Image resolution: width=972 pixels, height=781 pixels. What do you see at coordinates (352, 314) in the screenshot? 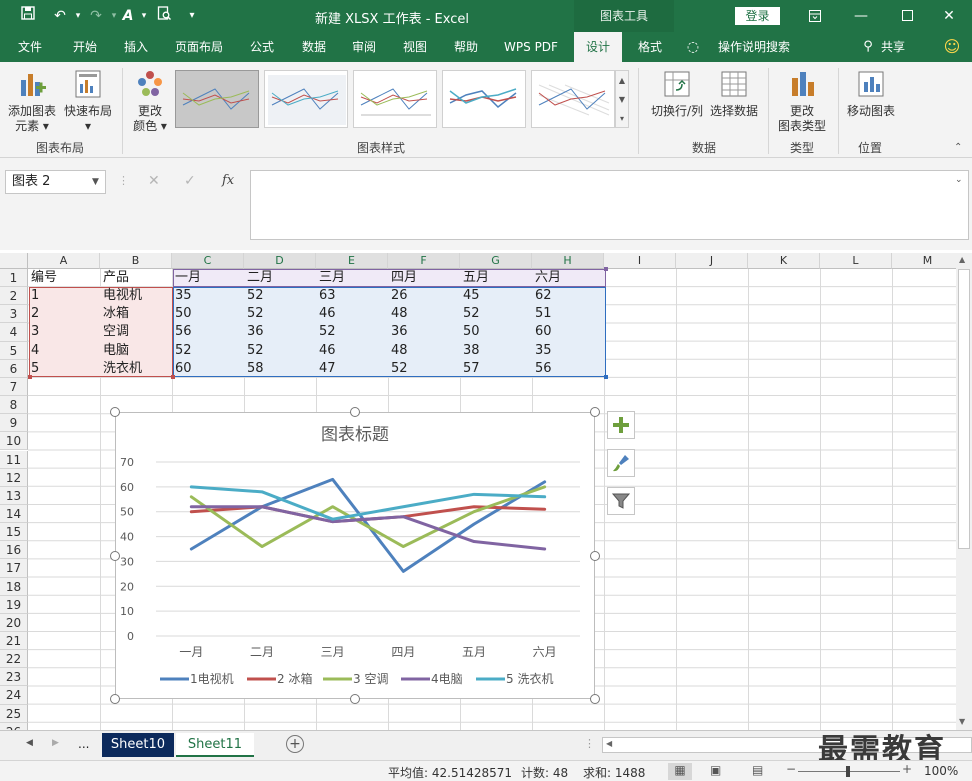
I see `table-cell: 46` at bounding box center [352, 314].